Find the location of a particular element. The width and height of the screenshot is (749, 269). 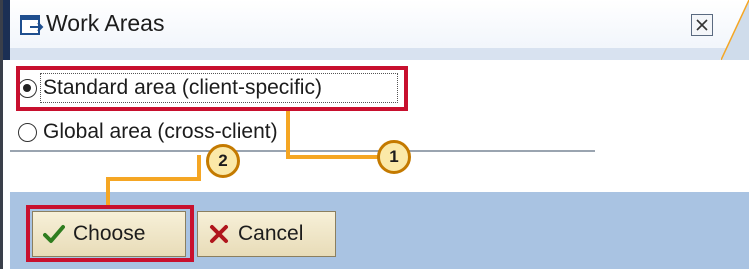

title-bar-accent is located at coordinates (6, 30).